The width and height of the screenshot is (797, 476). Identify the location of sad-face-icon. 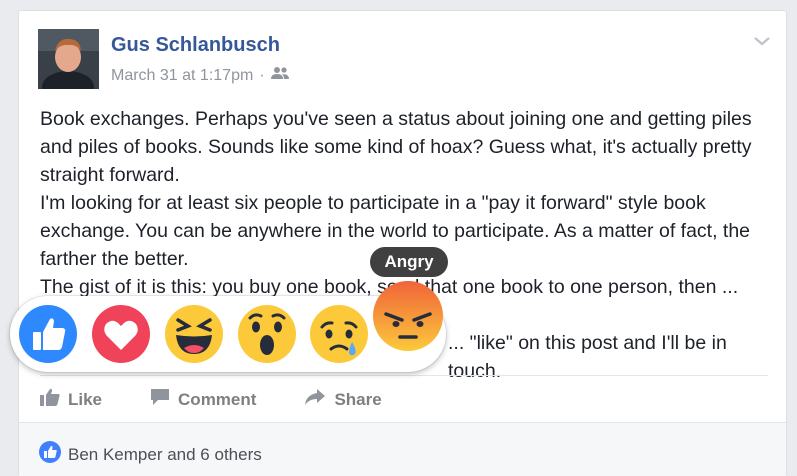
(339, 334).